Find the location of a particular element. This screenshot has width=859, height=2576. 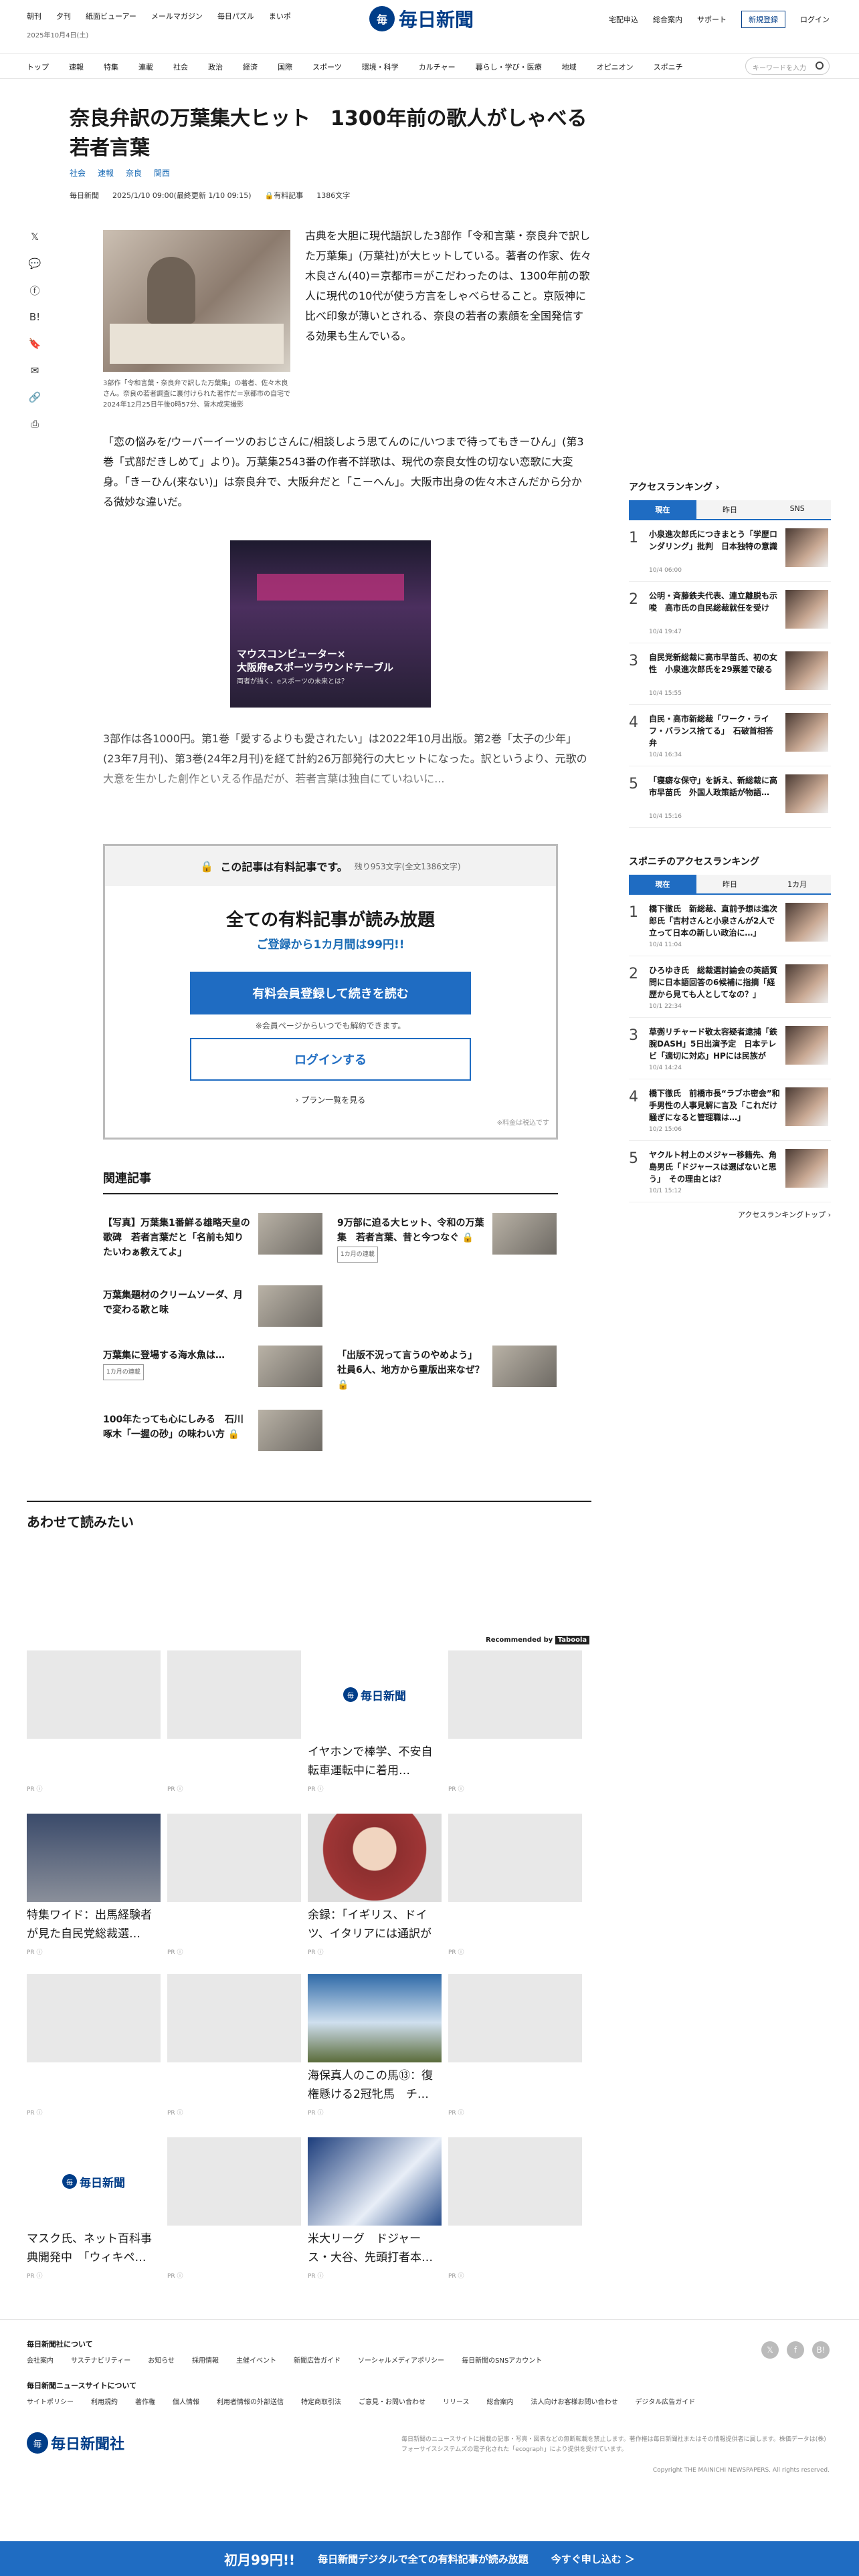

footer-link: 著作権 is located at coordinates (145, 2401).